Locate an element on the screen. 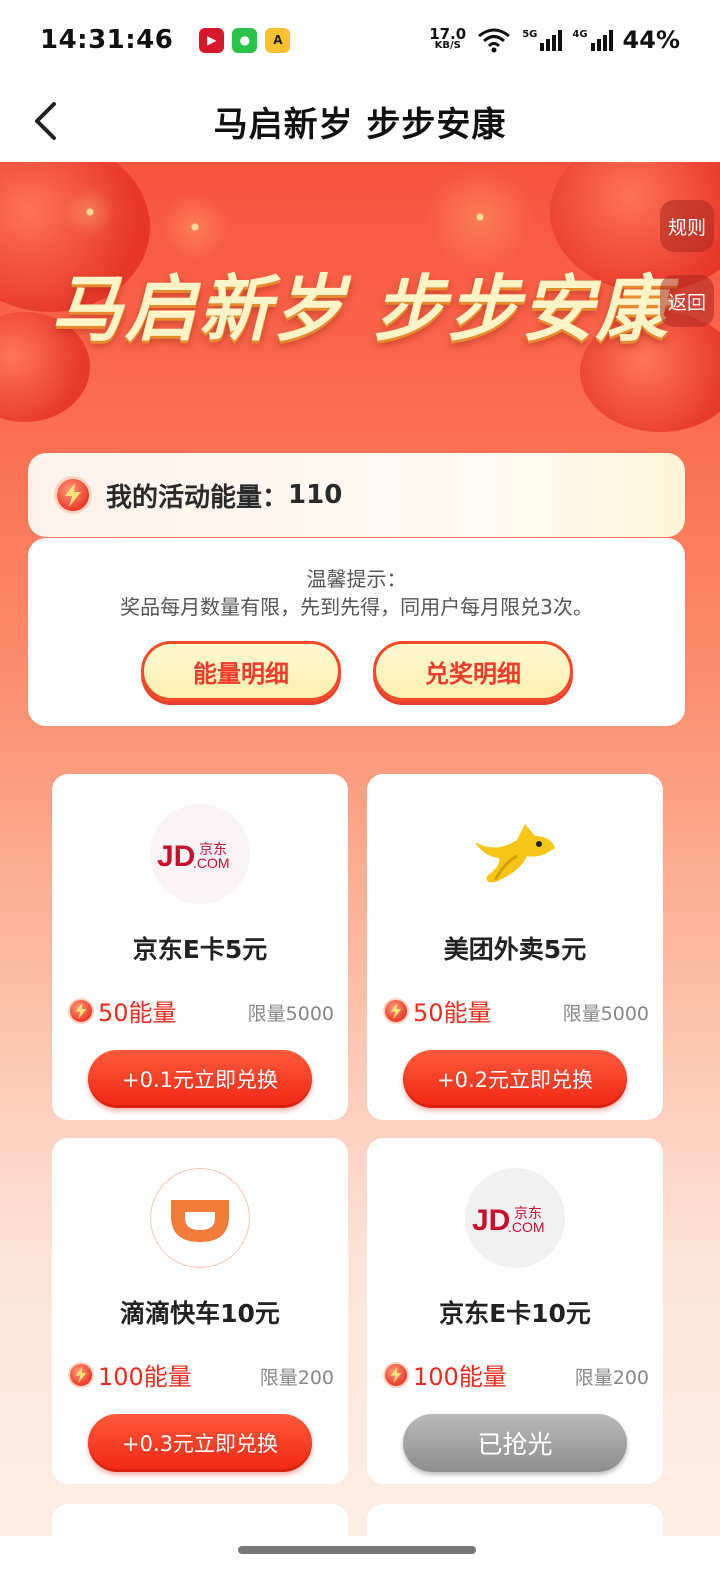 The image size is (720, 1584). banner-title: 马启新岁 步步安康 is located at coordinates (360, 308).